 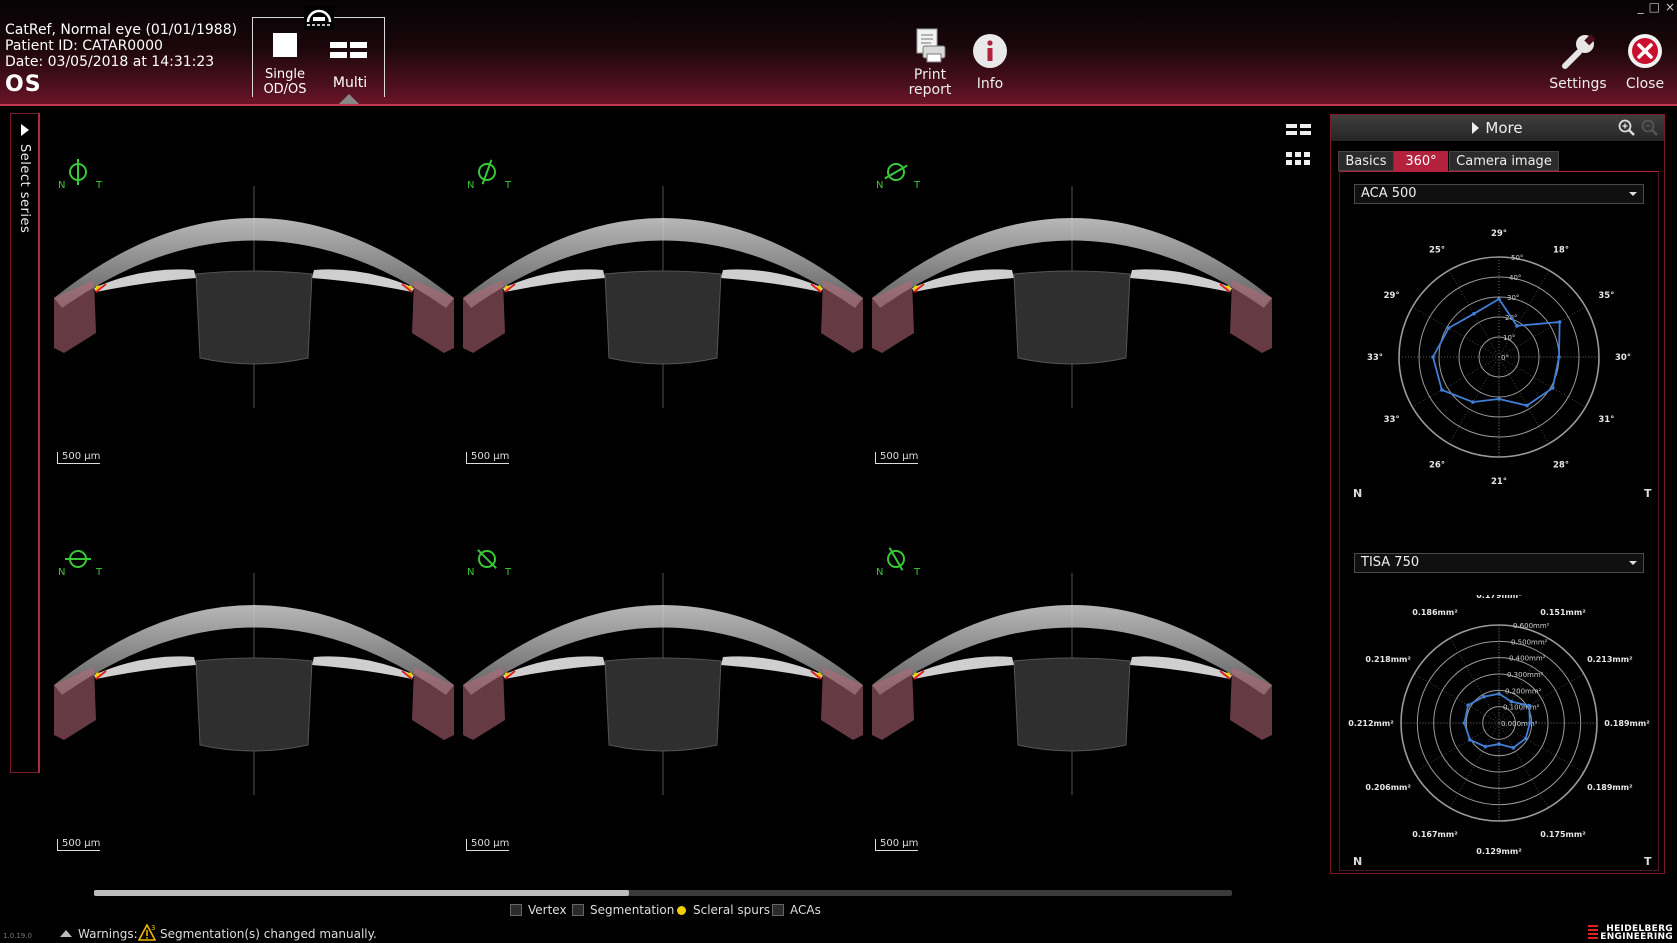 I want to click on ring-label: 0.600mm², so click(x=1531, y=626).